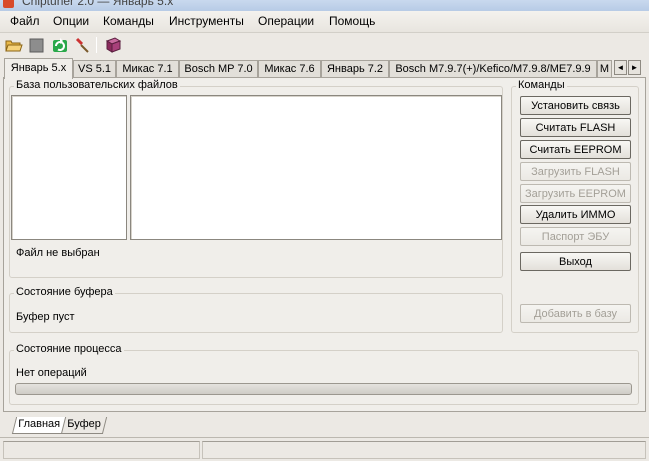  I want to click on read-flash-button: Считать FLASH, so click(575, 127).